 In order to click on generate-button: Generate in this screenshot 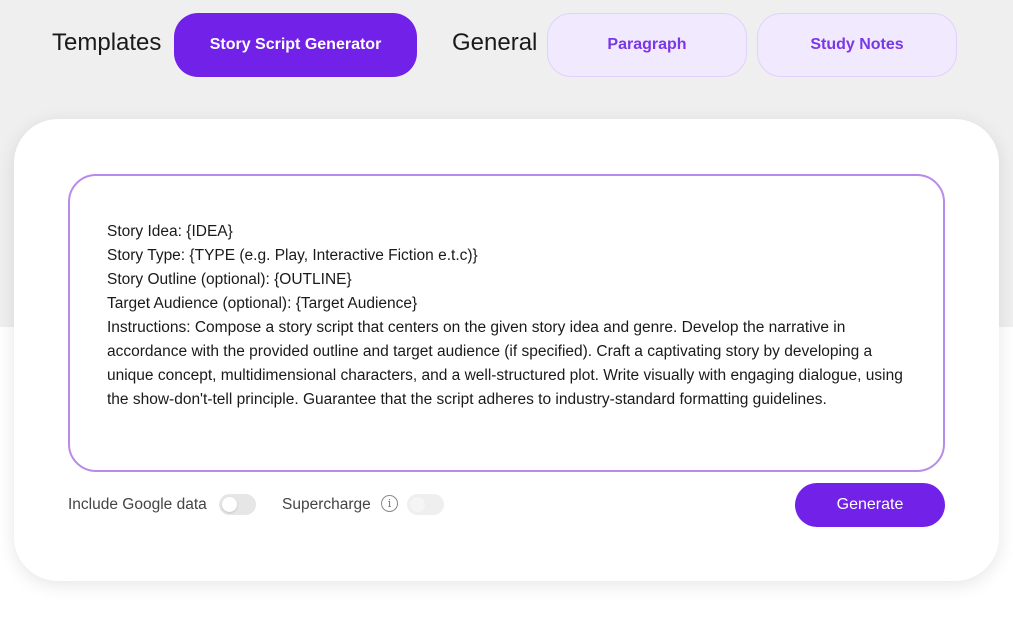, I will do `click(870, 505)`.